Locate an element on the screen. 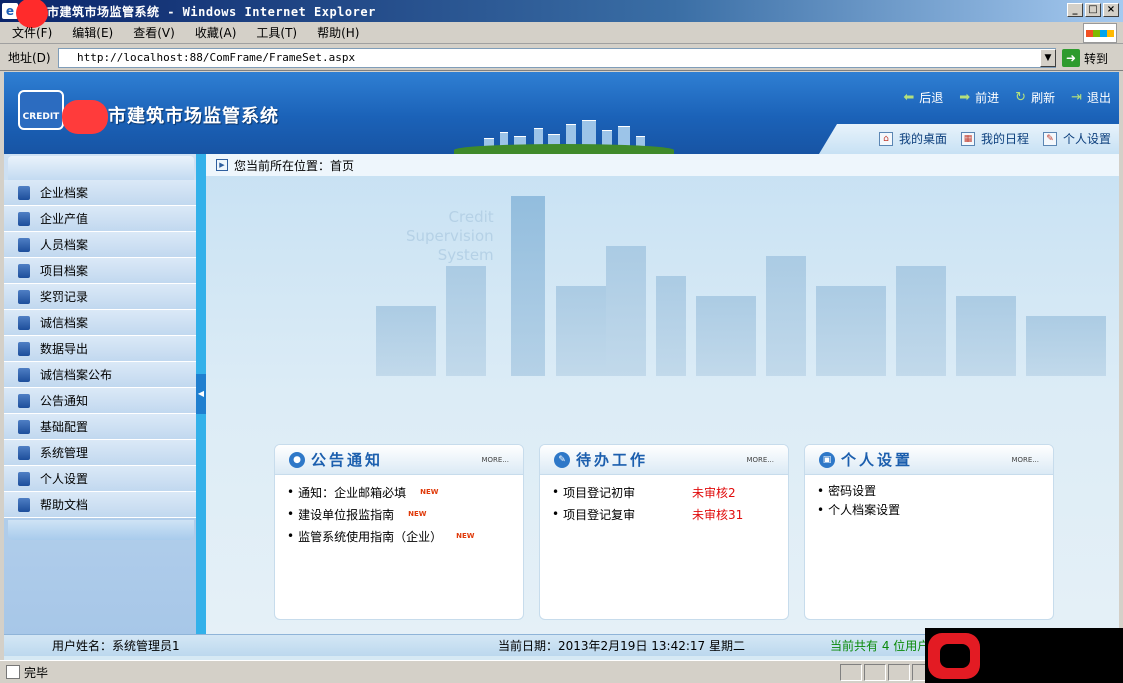 The height and width of the screenshot is (683, 1123). personal-settings-link: ✎ 个人设置 is located at coordinates (1076, 138).